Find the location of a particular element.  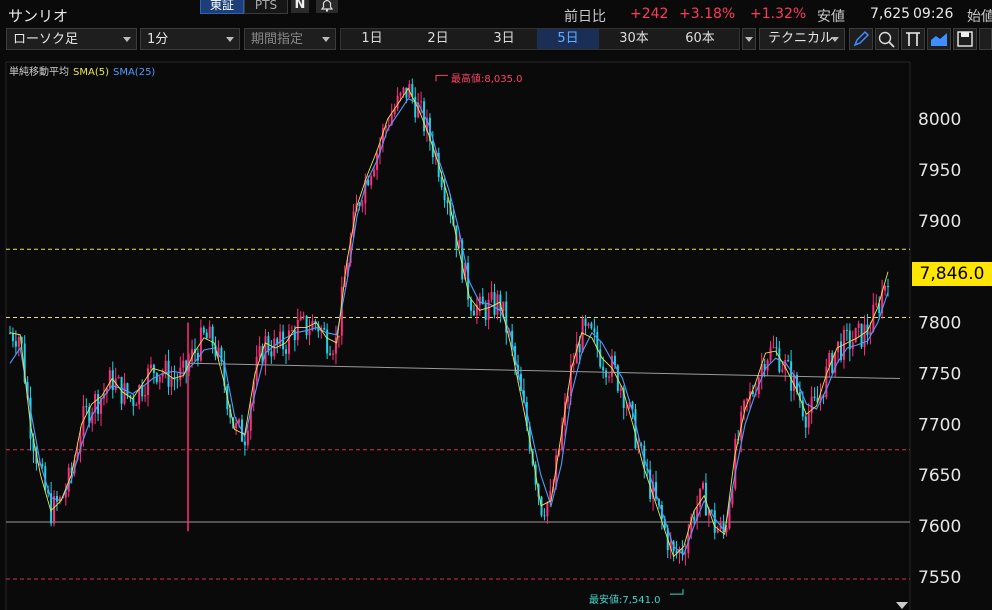

current-price-tag: 7,846.0 is located at coordinates (952, 274).